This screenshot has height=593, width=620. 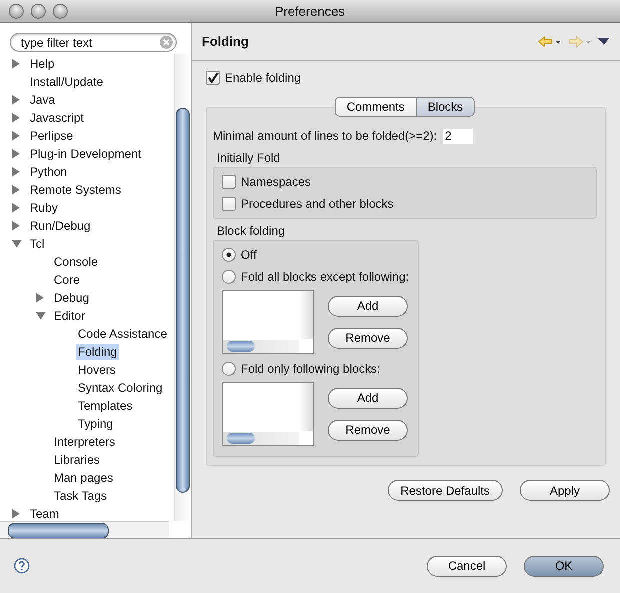 I want to click on tree-item: Task Tags, so click(x=81, y=496).